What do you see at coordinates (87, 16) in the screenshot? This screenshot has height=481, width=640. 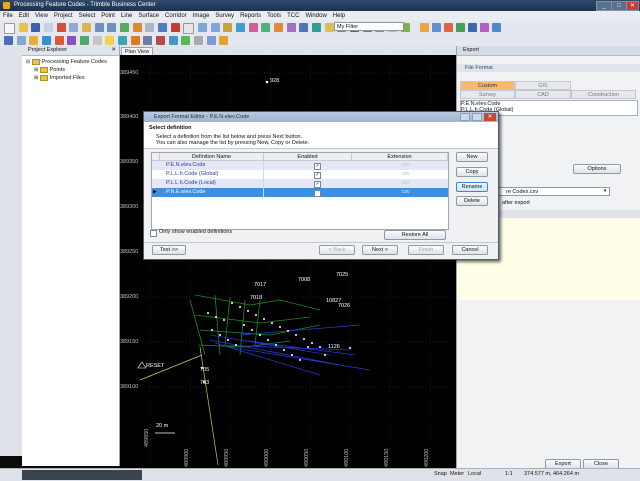 I see `menu-select: Select` at bounding box center [87, 16].